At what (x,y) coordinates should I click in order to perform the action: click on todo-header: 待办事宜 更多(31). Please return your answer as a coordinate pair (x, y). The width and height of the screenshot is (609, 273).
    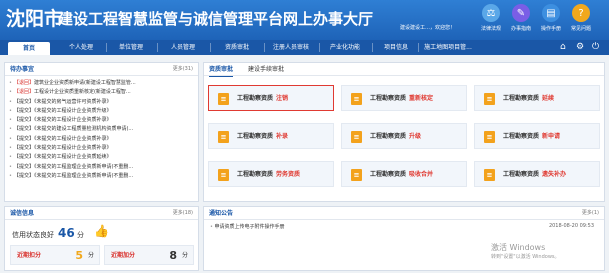
    Looking at the image, I should click on (101, 69).